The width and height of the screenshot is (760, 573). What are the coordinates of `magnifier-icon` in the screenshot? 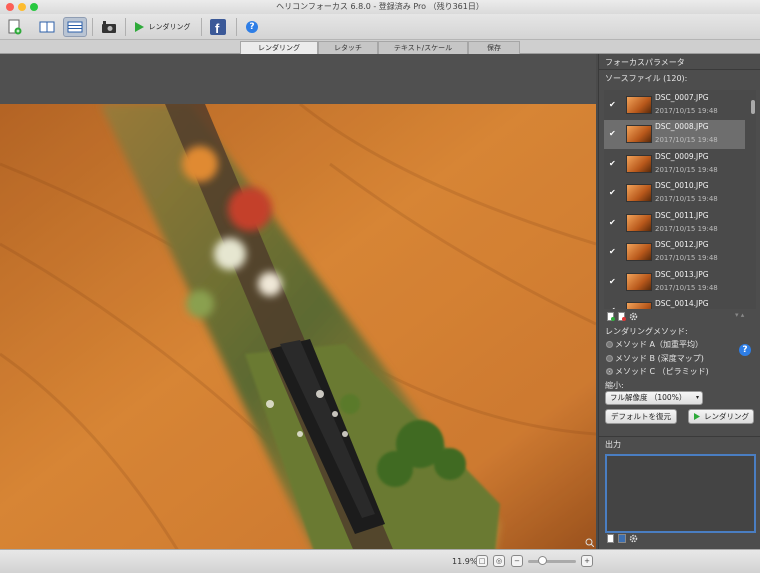 It's located at (589, 542).